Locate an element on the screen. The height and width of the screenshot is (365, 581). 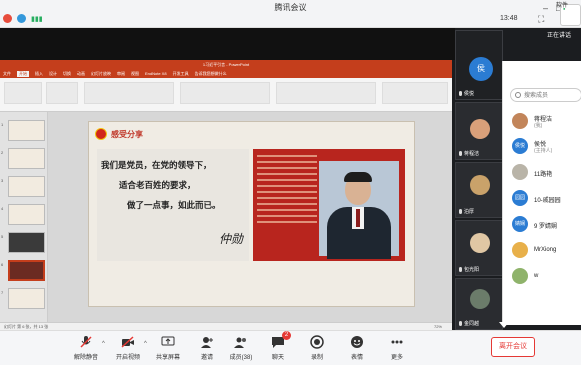
slide-number: 5 is located at coordinates (2, 236).